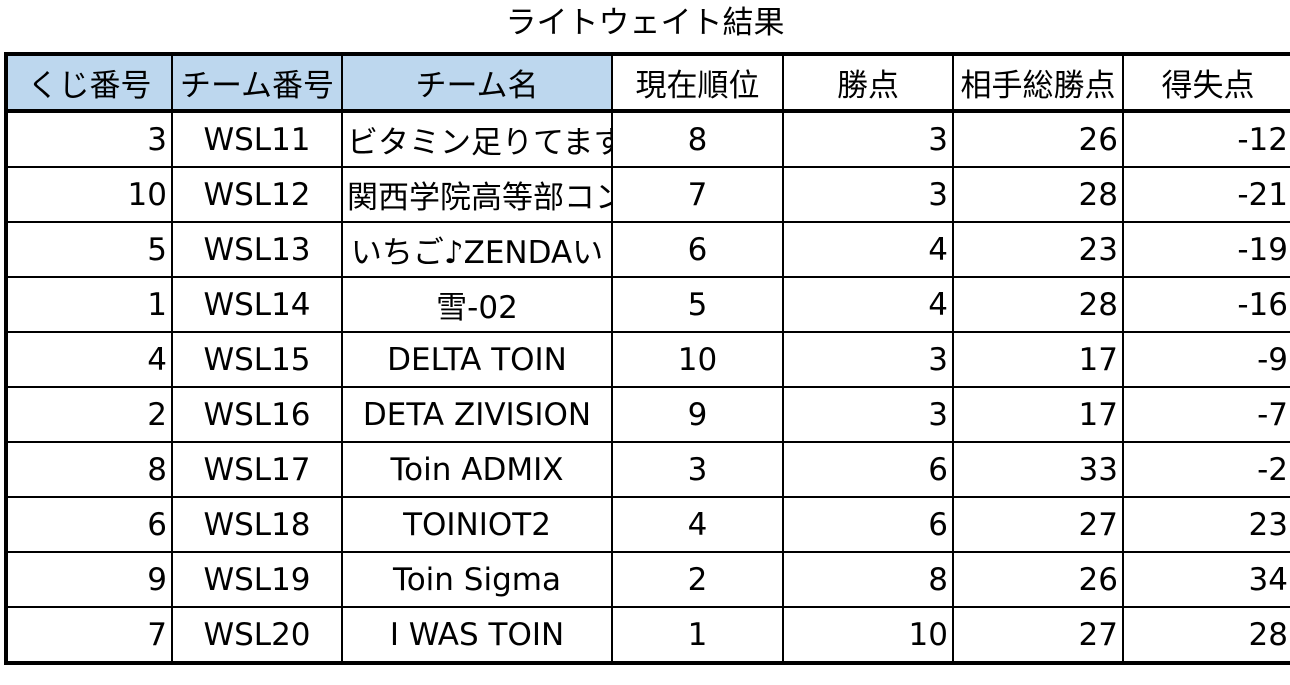 Image resolution: width=1290 pixels, height=685 pixels. I want to click on cell-lottery-number: 1, so click(89, 304).